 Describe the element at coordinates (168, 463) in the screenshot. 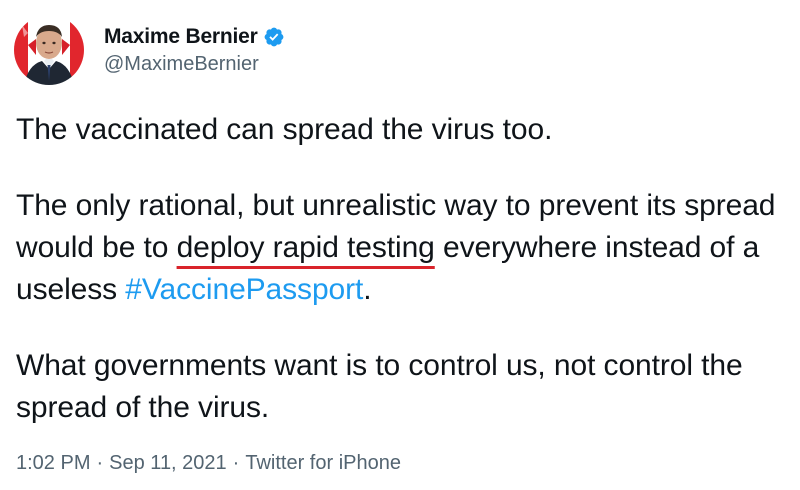

I see `tweet-date: Sep 11, 2021` at that location.